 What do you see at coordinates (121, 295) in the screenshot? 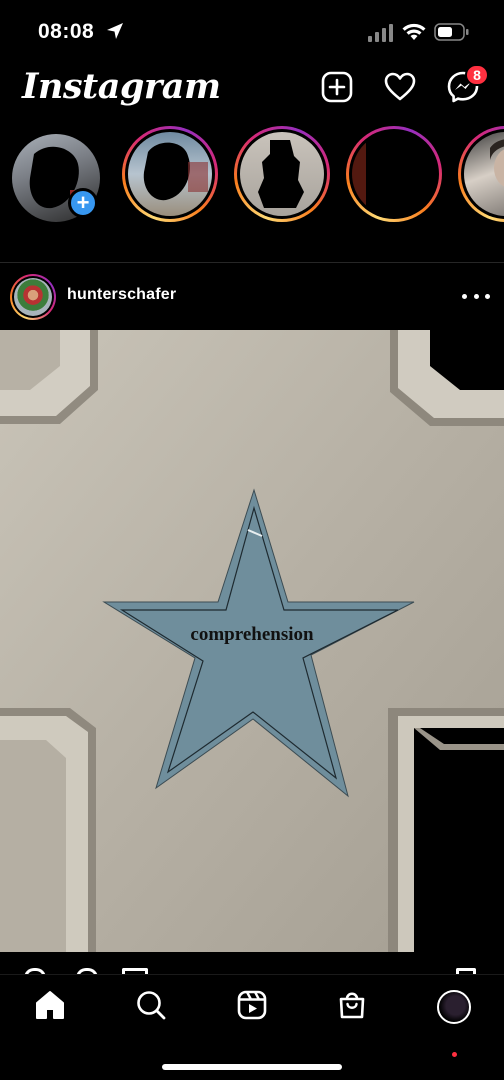
I see `post-username: hunterschafer` at bounding box center [121, 295].